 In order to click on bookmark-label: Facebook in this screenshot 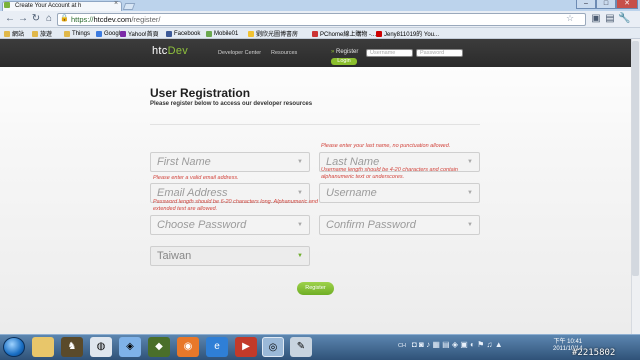, I will do `click(187, 33)`.